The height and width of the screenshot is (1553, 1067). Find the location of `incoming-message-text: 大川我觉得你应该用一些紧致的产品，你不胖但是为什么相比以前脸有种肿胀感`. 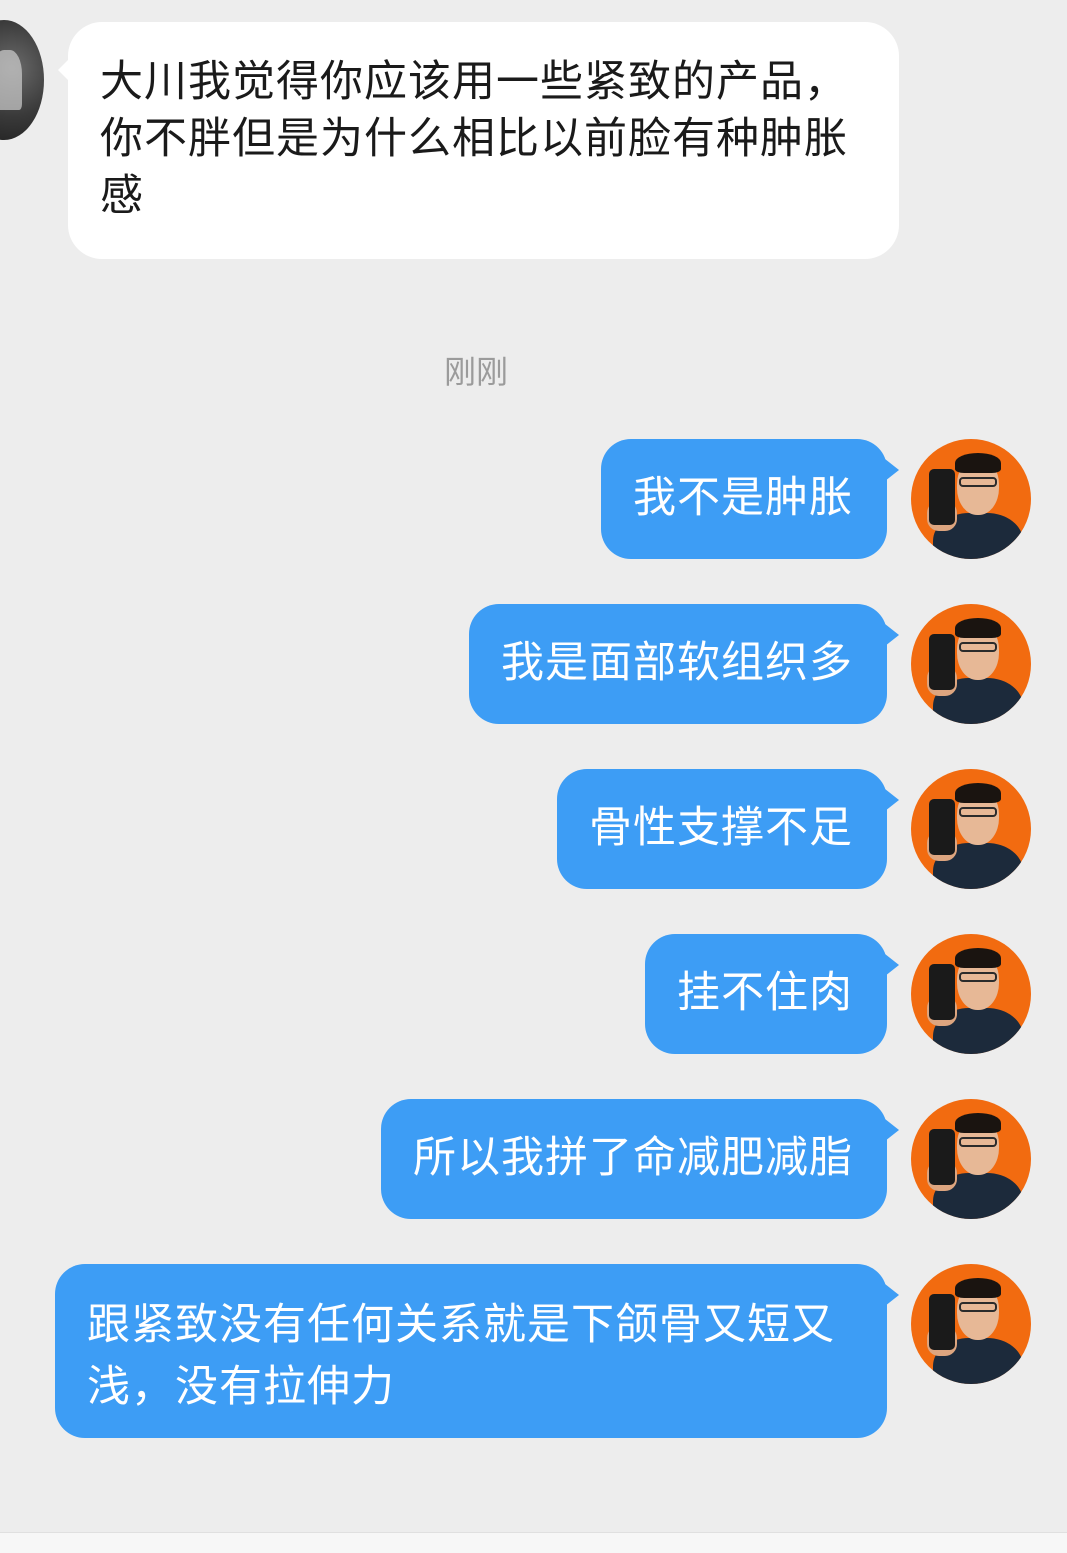

incoming-message-text: 大川我觉得你应该用一些紧致的产品，你不胖但是为什么相比以前脸有种肿胀感 is located at coordinates (474, 139).